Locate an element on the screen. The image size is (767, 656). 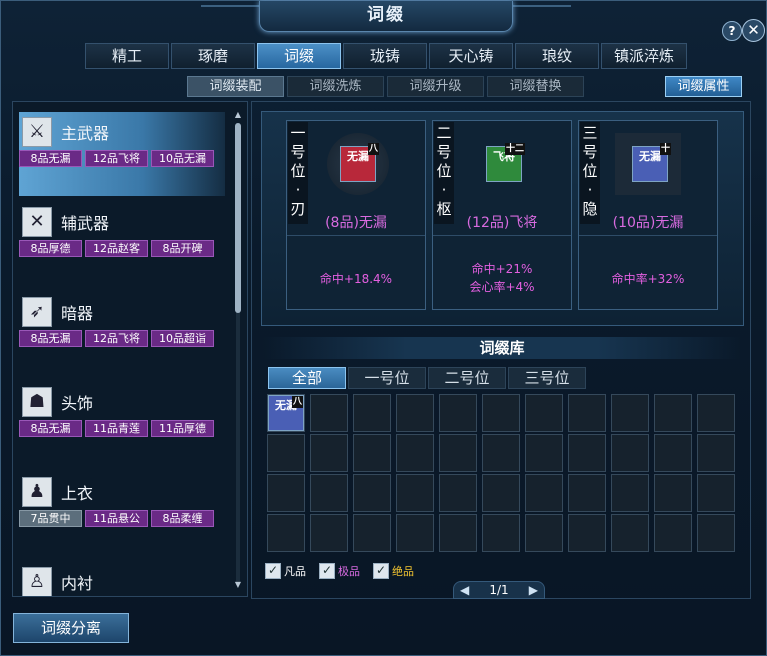
affix-slot-3: 三号位 · 隐 无漏 十 (10品)无漏 命中率+32% is located at coordinates (648, 215).